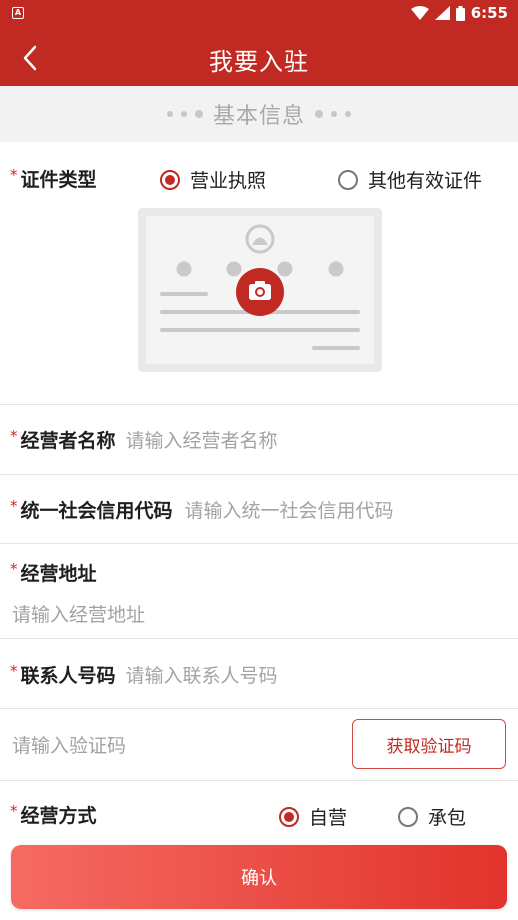 The image size is (518, 920). Describe the element at coordinates (429, 744) in the screenshot. I see `get-code-button: 获取验证码` at that location.